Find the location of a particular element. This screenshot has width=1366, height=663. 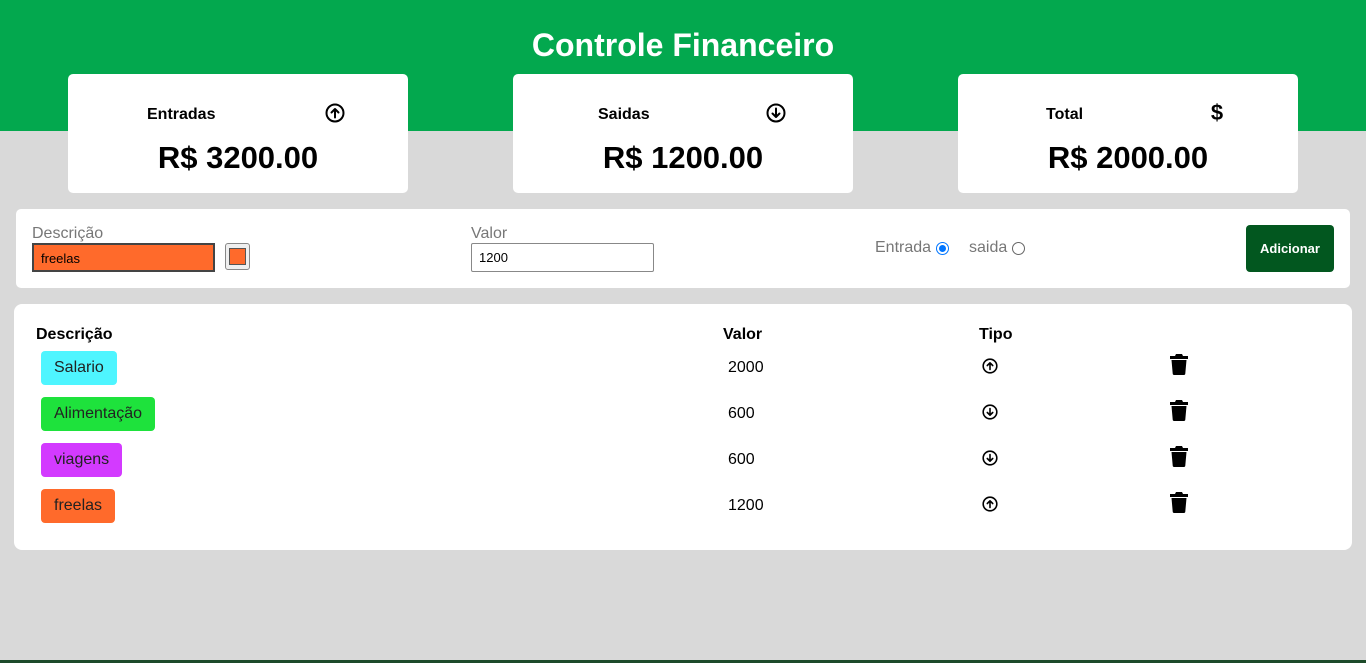

card-saidas-value: R$ 1200.00 is located at coordinates (683, 157).